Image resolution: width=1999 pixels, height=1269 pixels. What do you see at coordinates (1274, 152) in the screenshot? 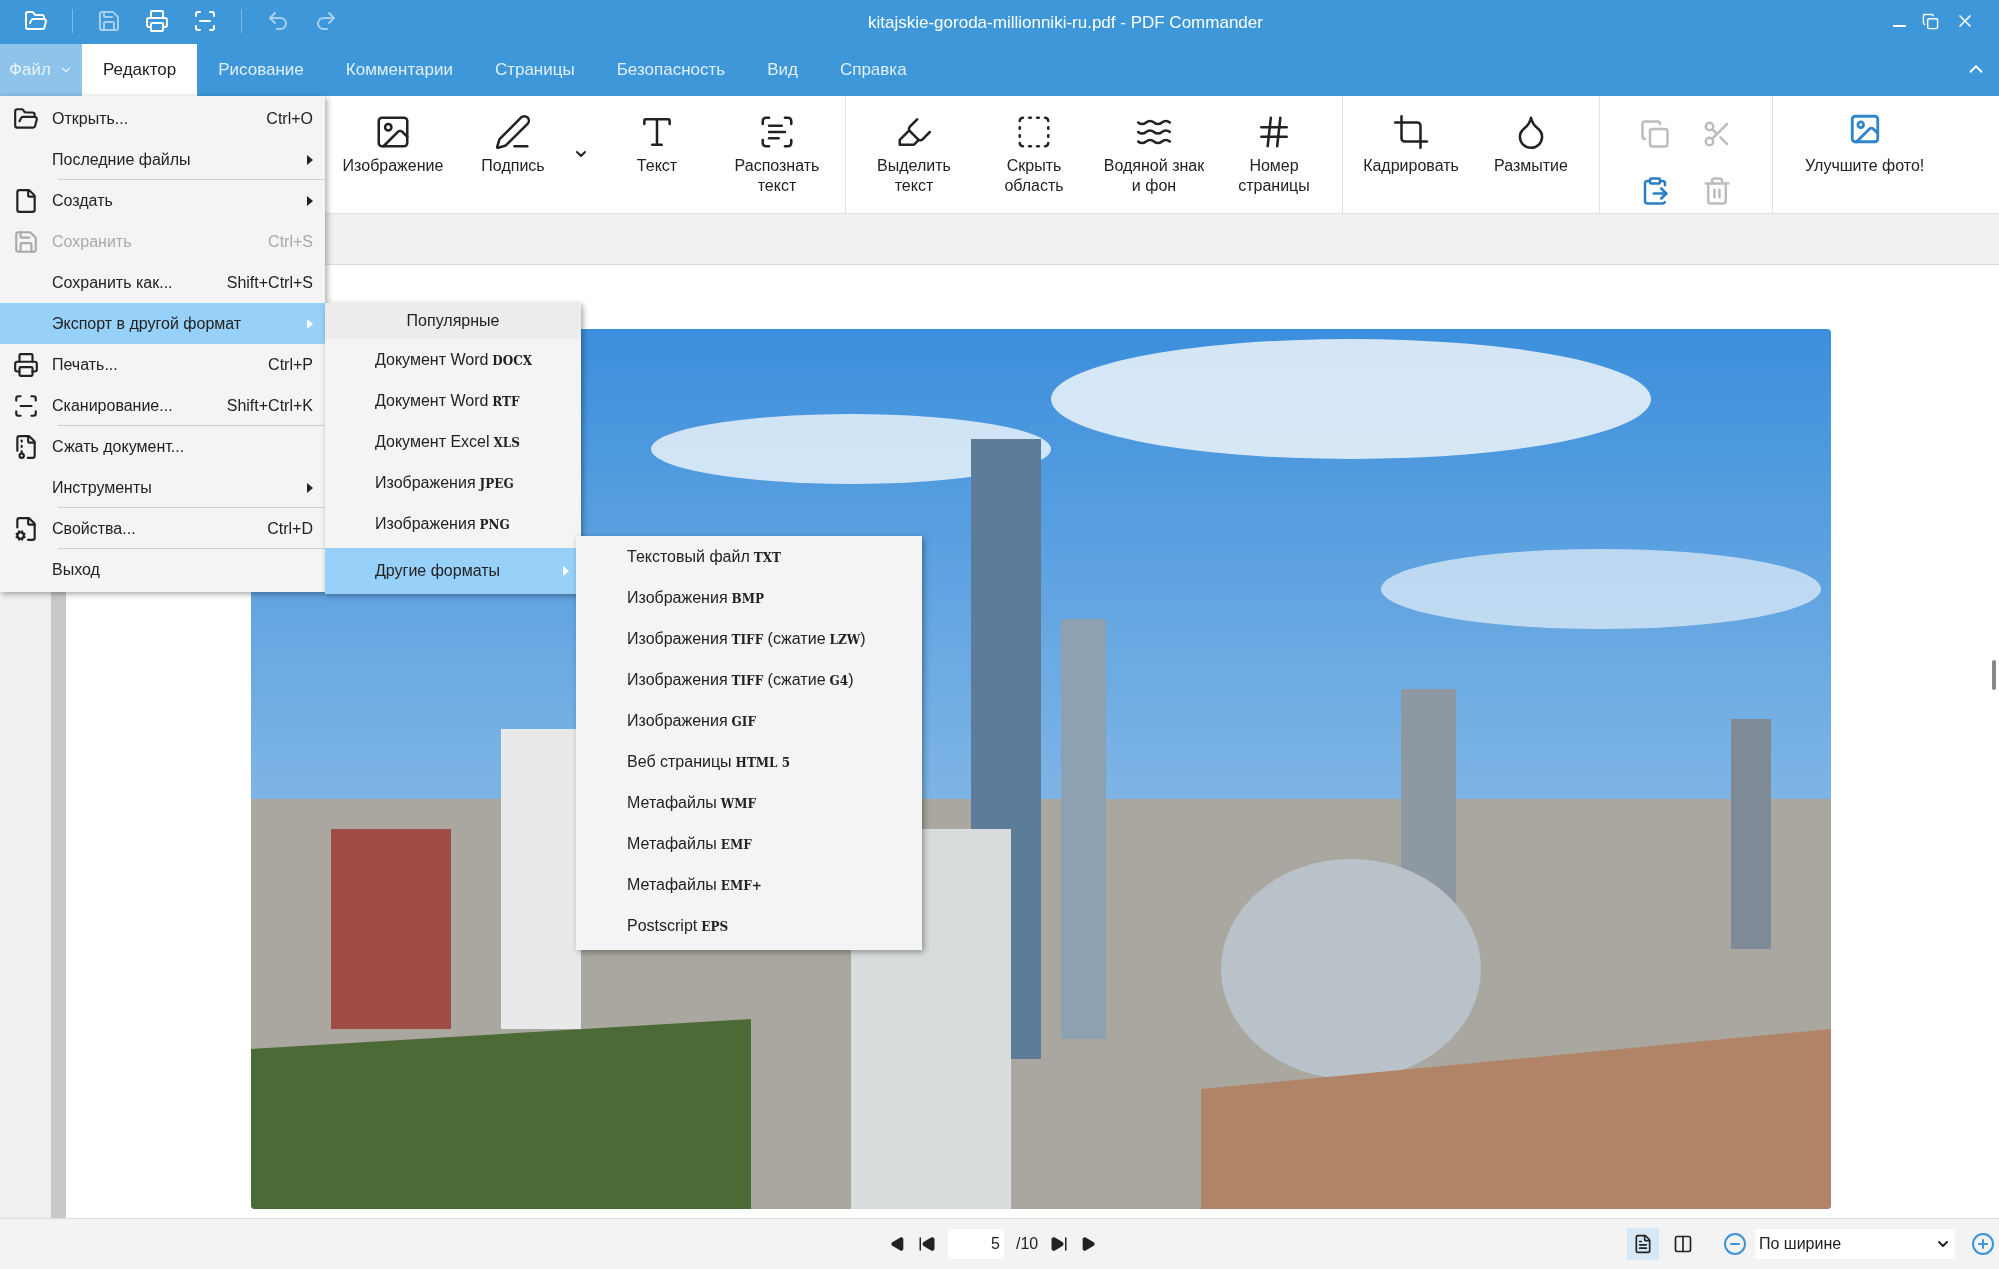
I see `ribbon-button: Номер страницы` at bounding box center [1274, 152].